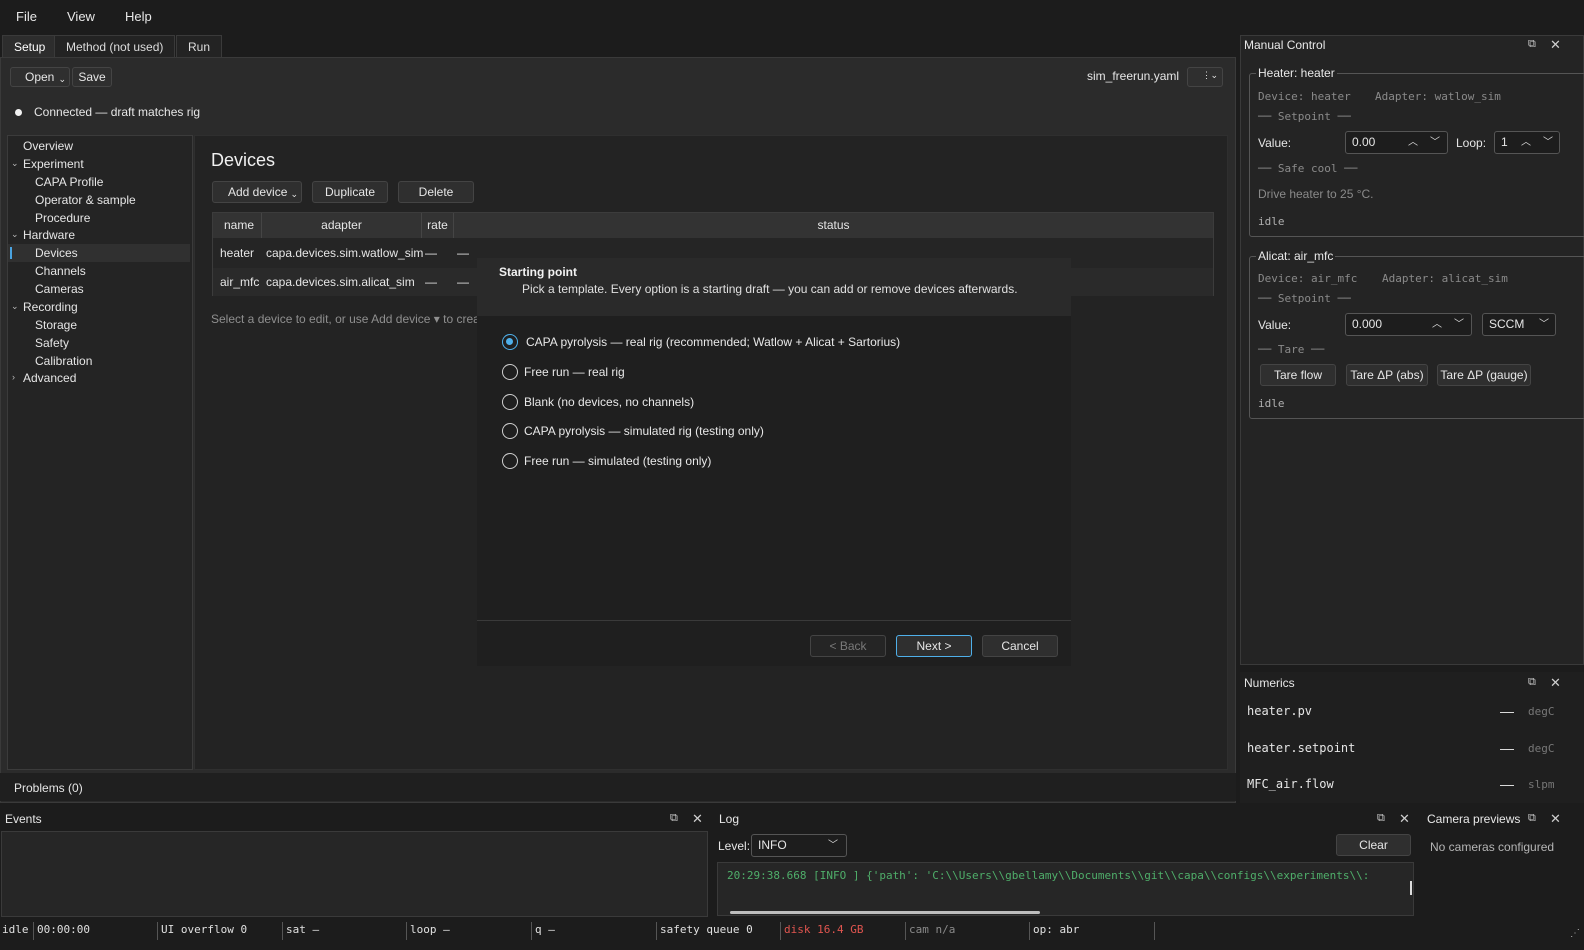  What do you see at coordinates (729, 819) in the screenshot?
I see `log-title: Log` at bounding box center [729, 819].